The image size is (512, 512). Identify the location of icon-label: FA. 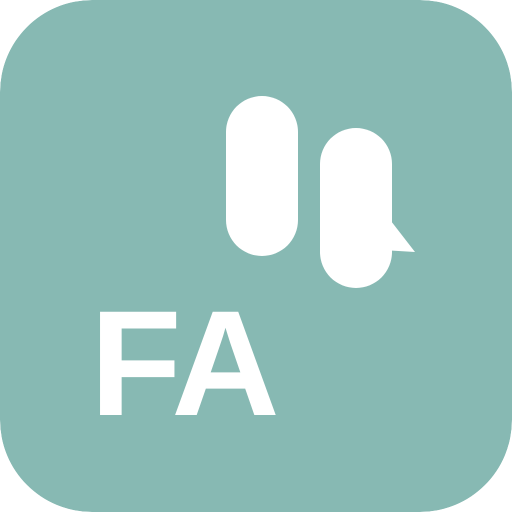
(184, 363).